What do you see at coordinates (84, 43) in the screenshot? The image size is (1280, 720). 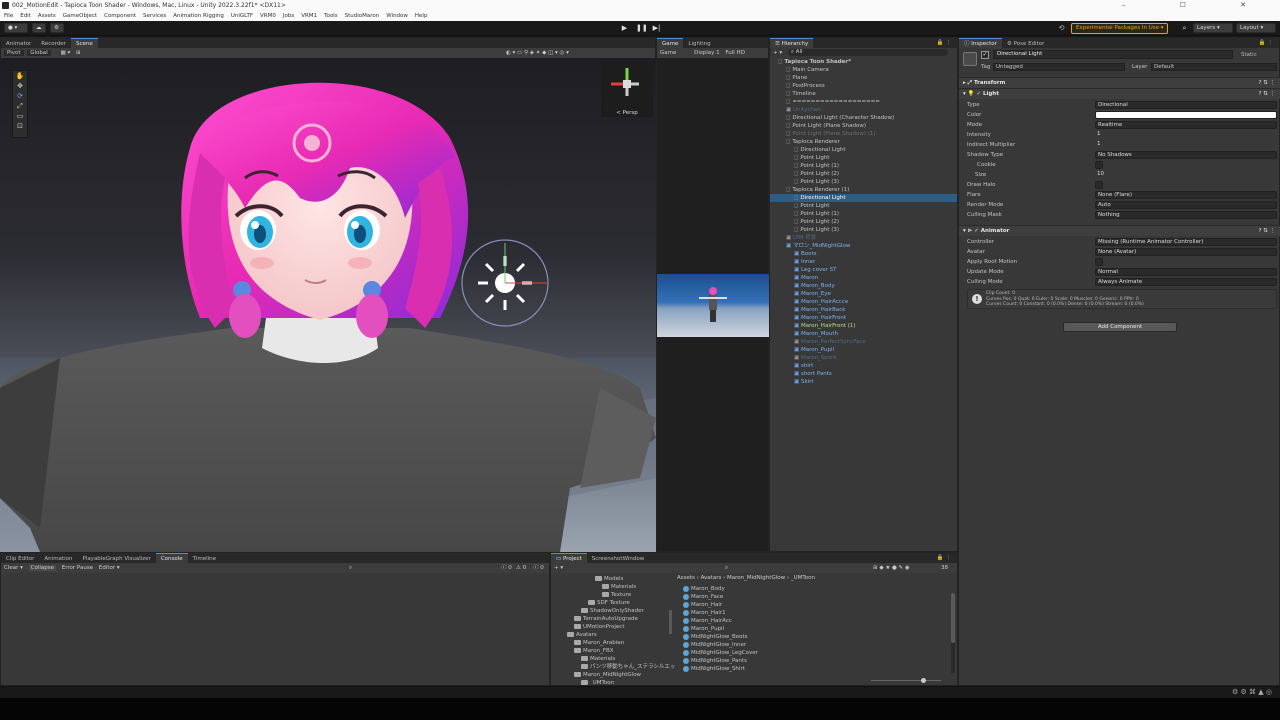 I see `tab-scene: Scene` at bounding box center [84, 43].